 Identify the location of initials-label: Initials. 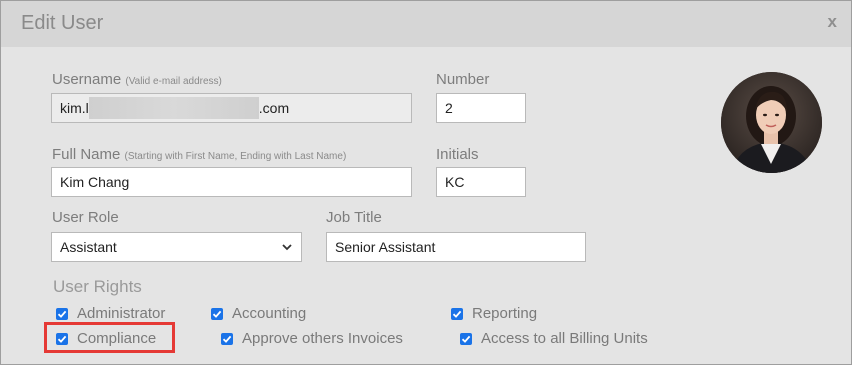
(457, 154).